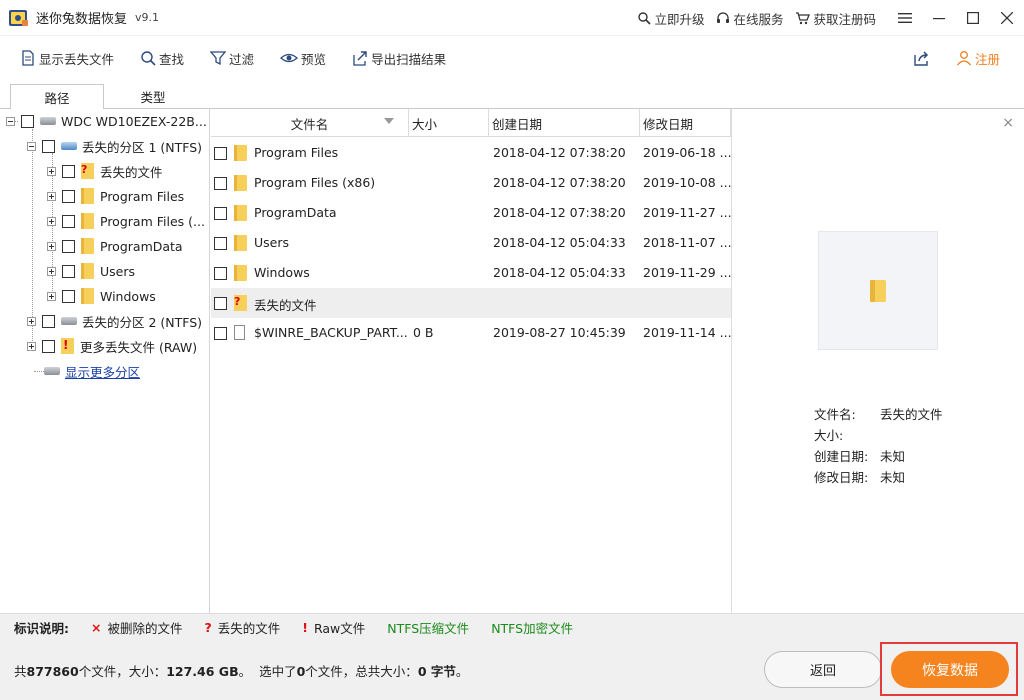  What do you see at coordinates (360, 58) in the screenshot?
I see `export-icon` at bounding box center [360, 58].